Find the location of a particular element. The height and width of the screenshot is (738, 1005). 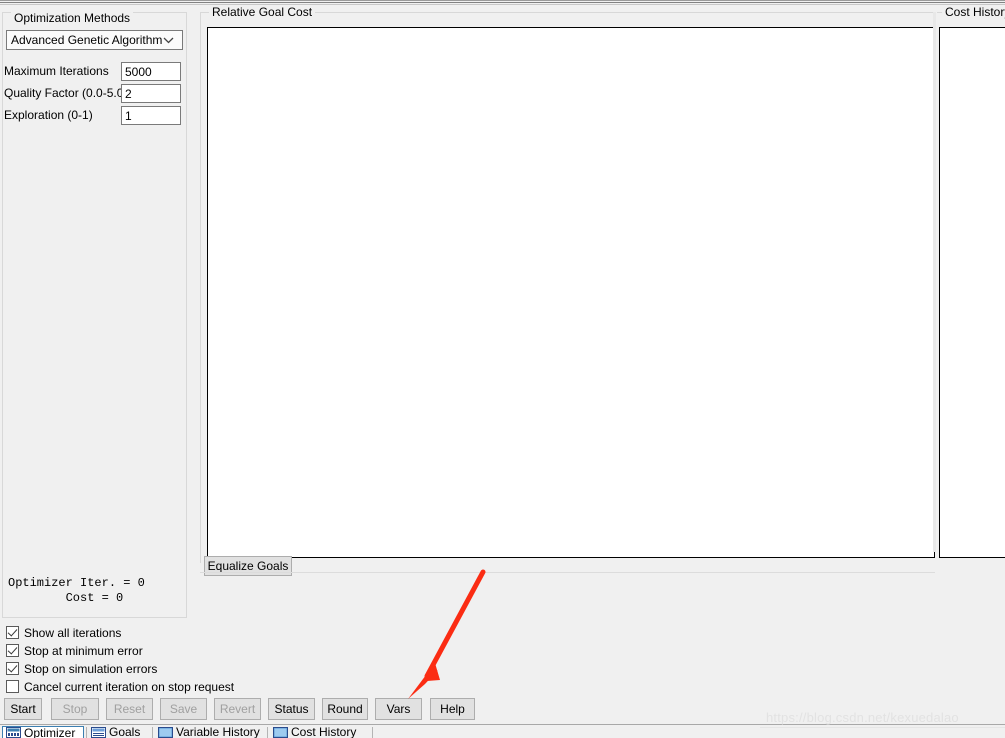

variable-history-icon is located at coordinates (165, 732).